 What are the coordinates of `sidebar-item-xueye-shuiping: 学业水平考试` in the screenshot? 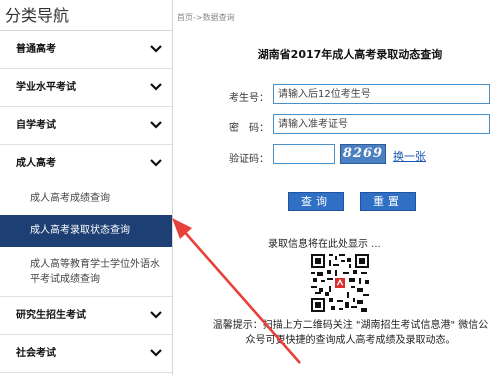 It's located at (86, 88).